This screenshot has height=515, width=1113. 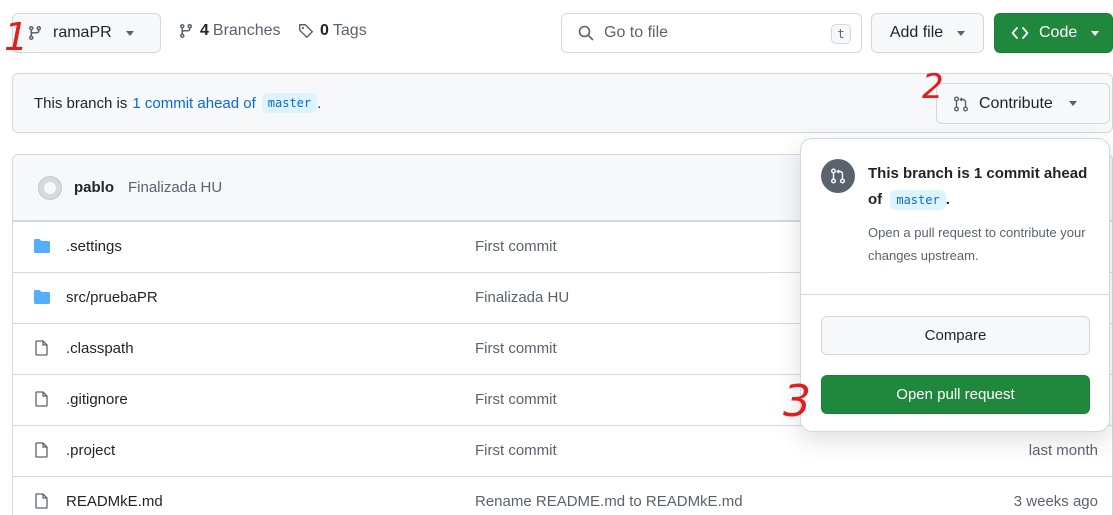 What do you see at coordinates (97, 399) in the screenshot?
I see `file-name: .gitignore` at bounding box center [97, 399].